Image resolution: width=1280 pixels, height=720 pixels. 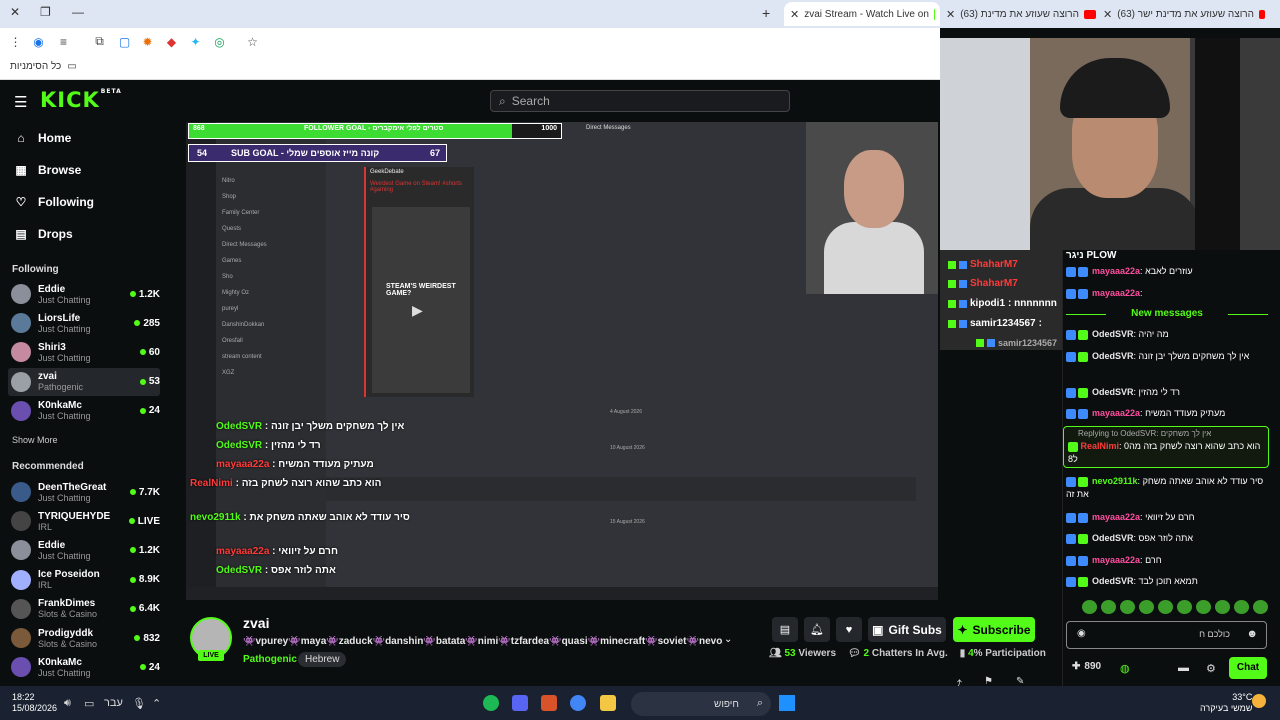 I want to click on reply-user: RealNimi, so click(x=1100, y=446).